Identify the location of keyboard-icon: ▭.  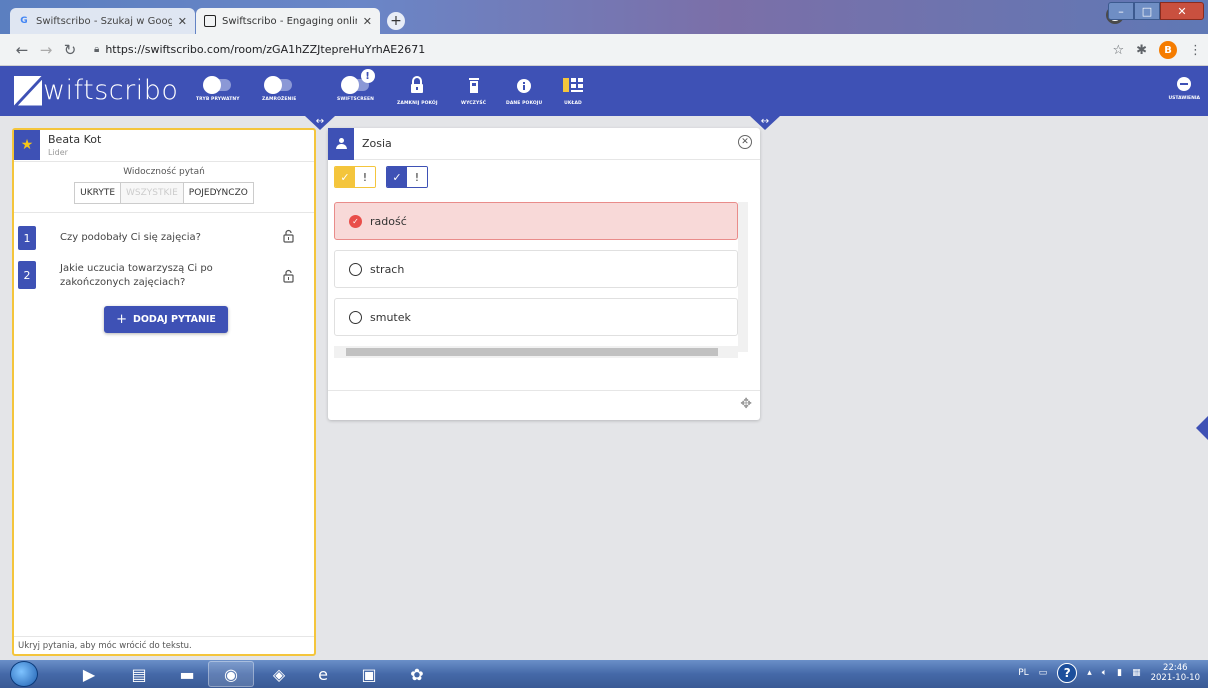
(1043, 673).